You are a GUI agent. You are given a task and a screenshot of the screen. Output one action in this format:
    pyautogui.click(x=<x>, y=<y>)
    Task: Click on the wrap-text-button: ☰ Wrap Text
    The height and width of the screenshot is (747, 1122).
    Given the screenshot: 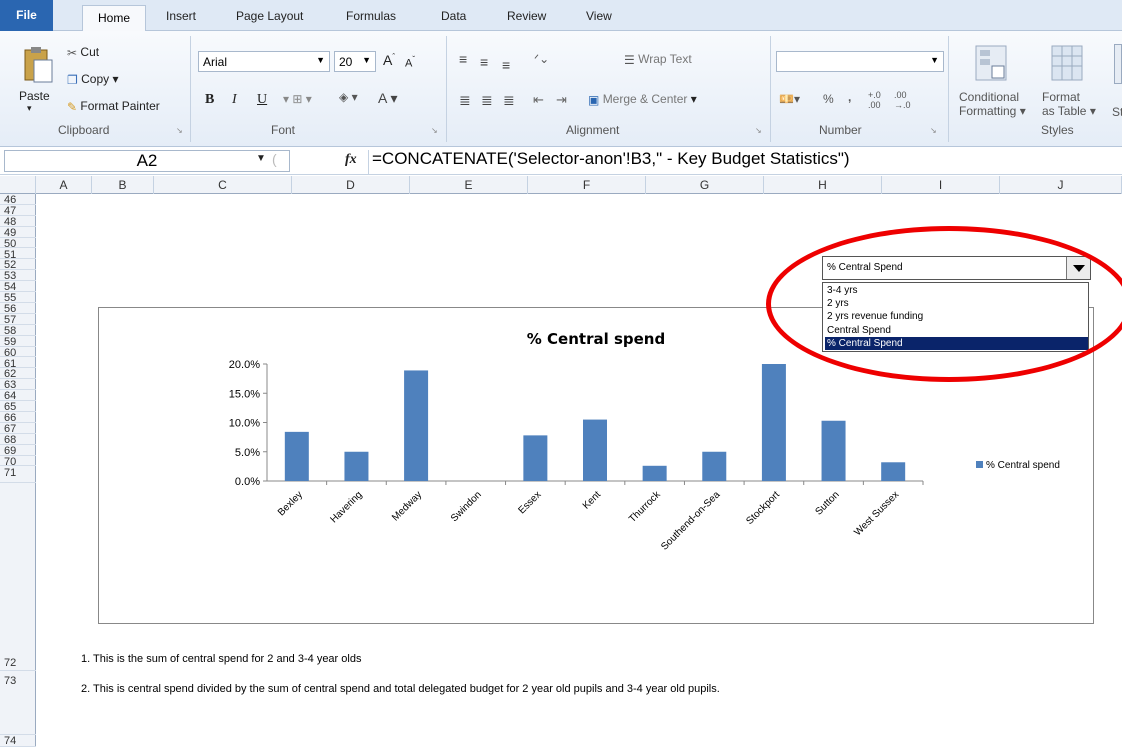 What is the action you would take?
    pyautogui.click(x=658, y=59)
    